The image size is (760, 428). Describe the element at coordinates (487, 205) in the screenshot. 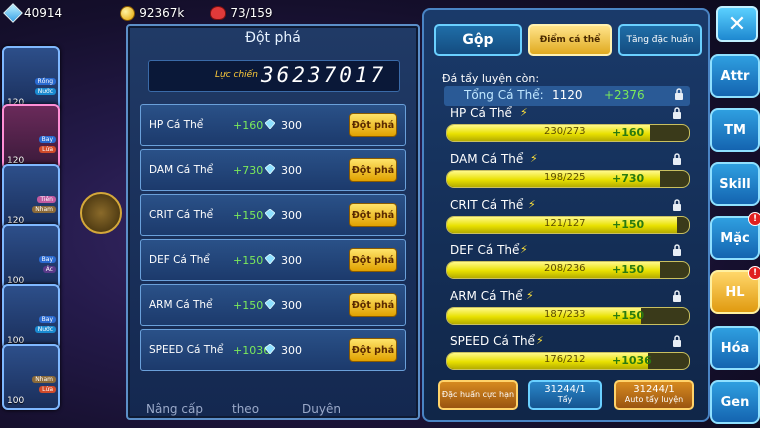

I see `stat-name: CRIT Cá Thể` at that location.